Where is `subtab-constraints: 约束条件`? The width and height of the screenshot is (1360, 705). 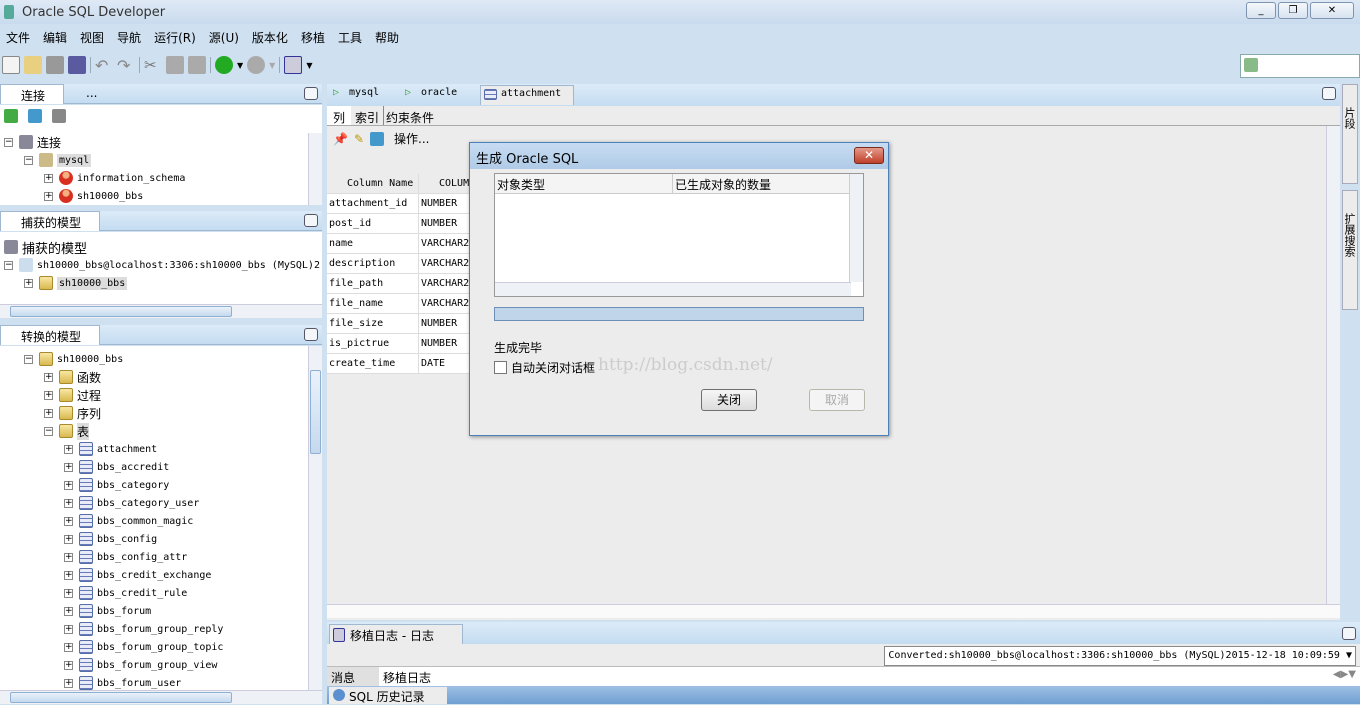
subtab-constraints: 约束条件 is located at coordinates (409, 115).